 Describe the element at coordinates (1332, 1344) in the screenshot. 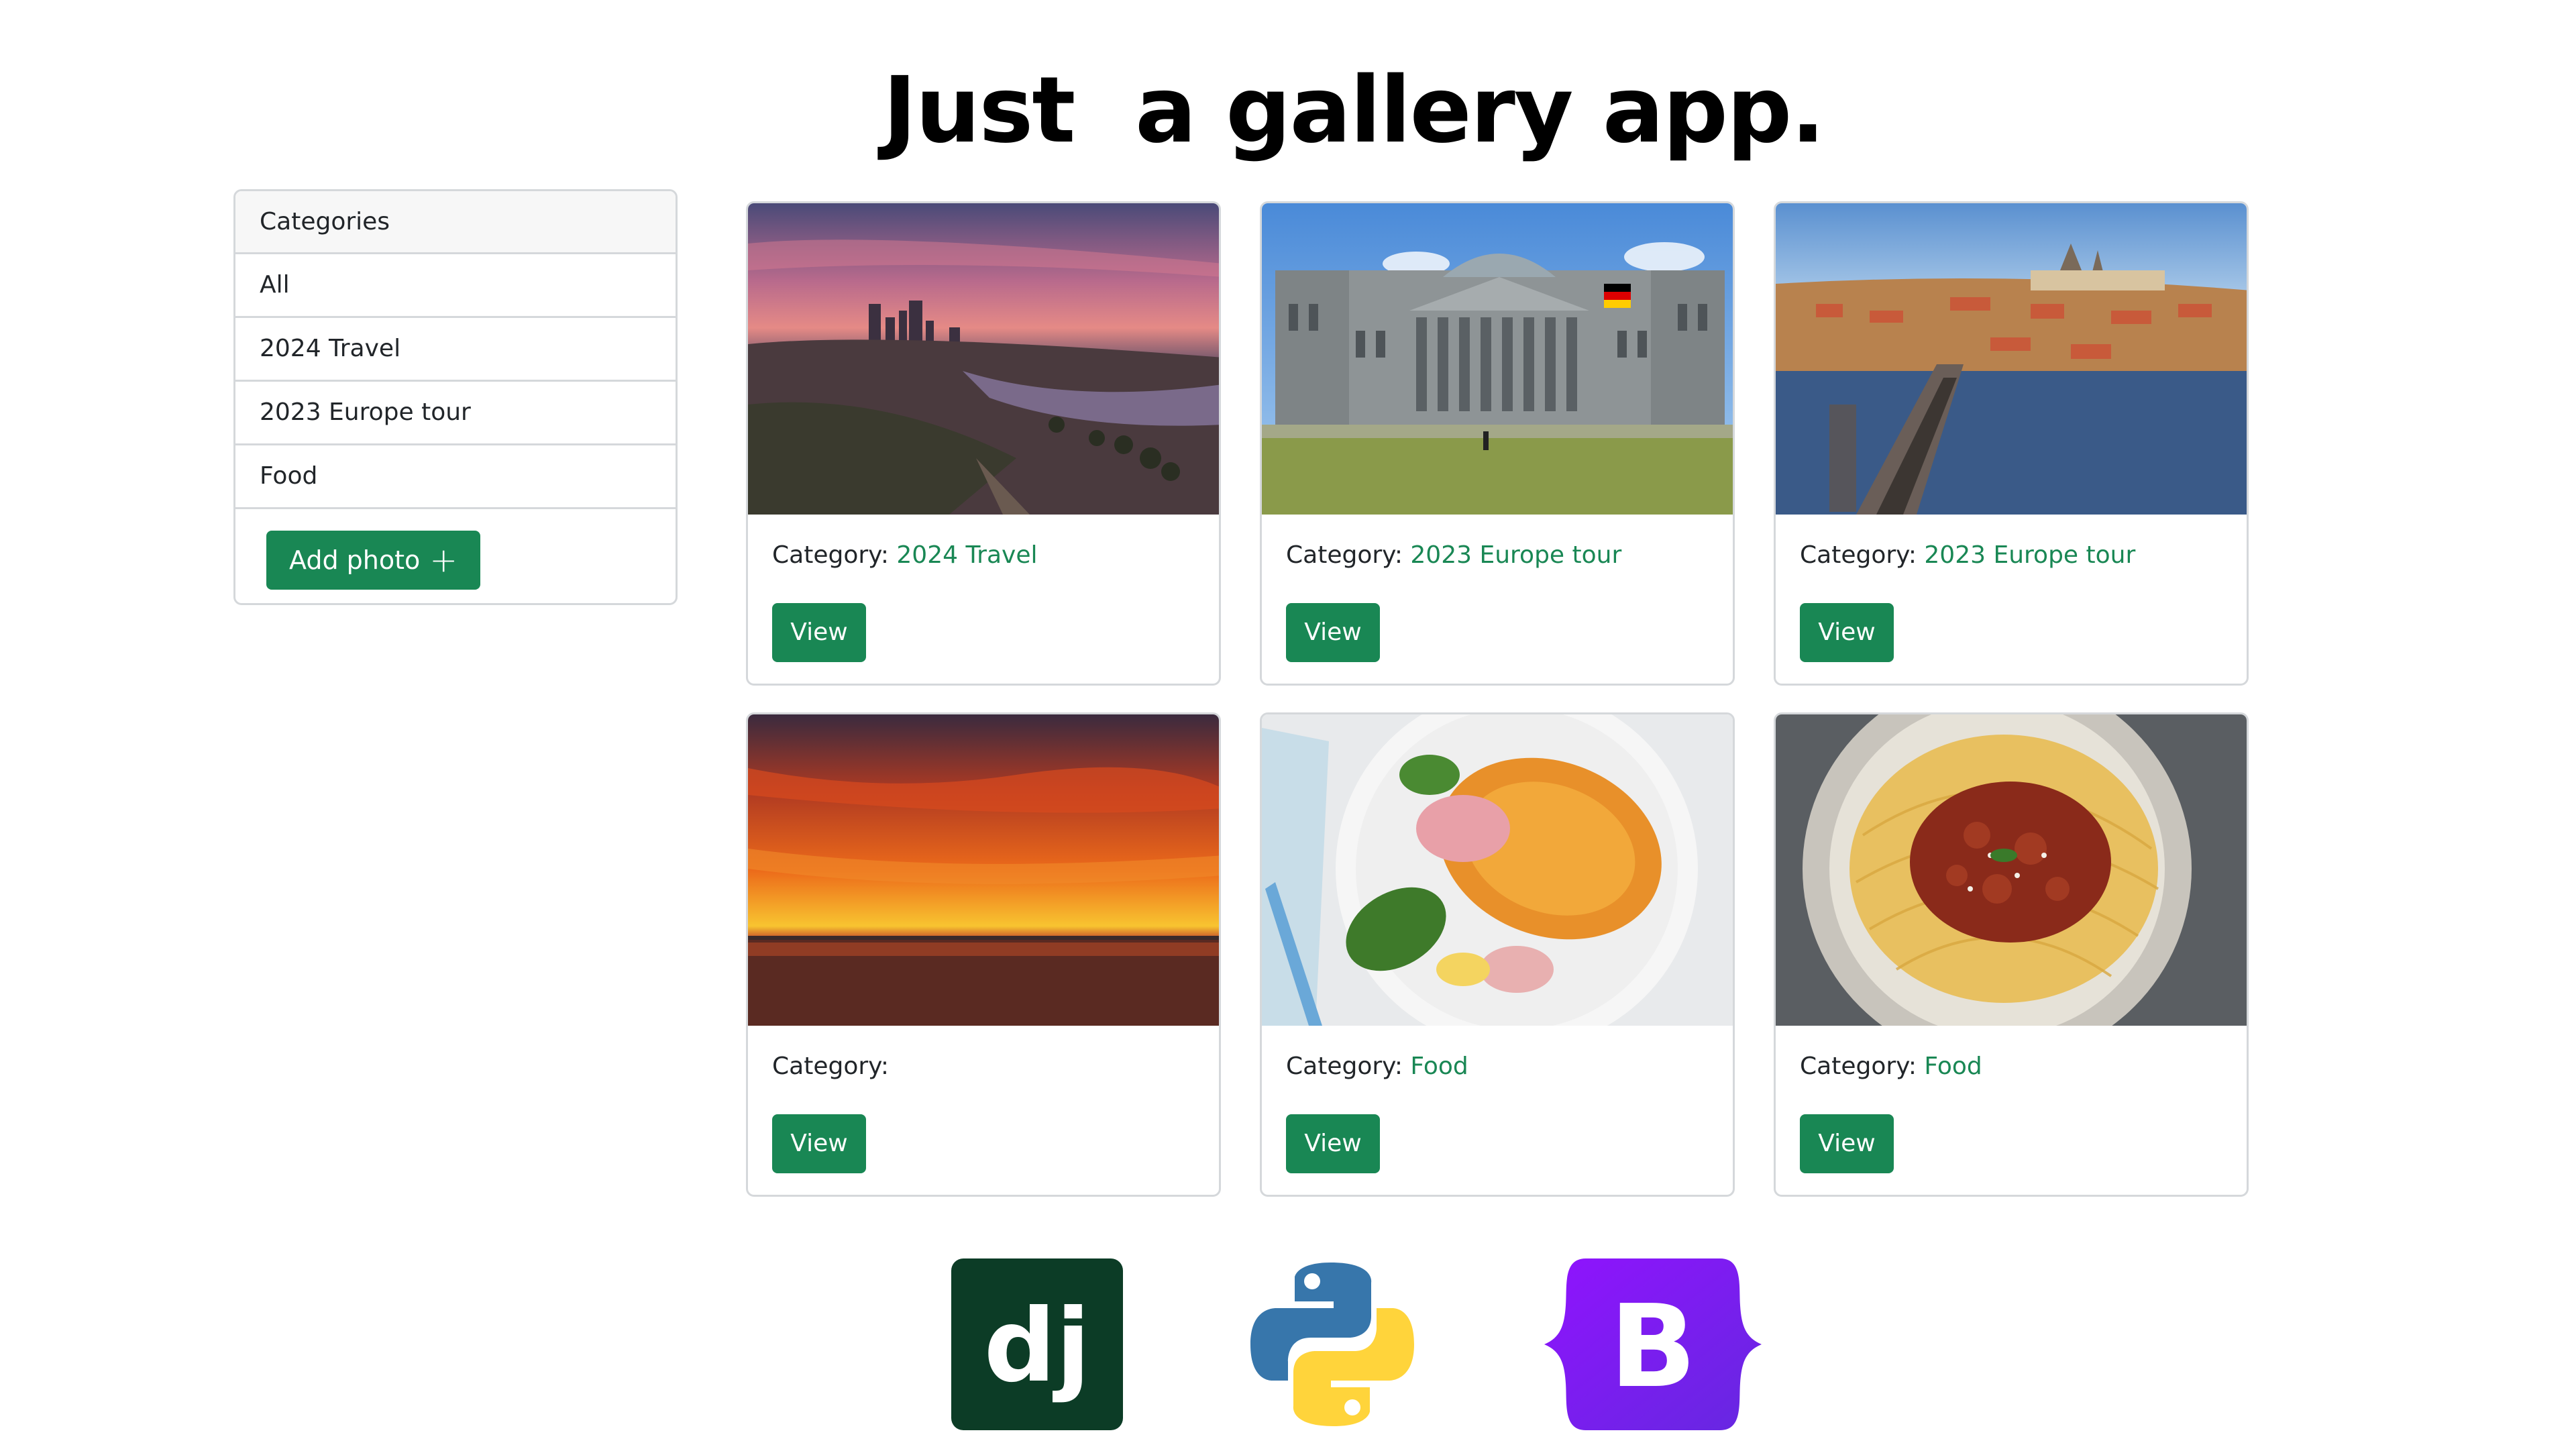

I see `python-logo` at that location.